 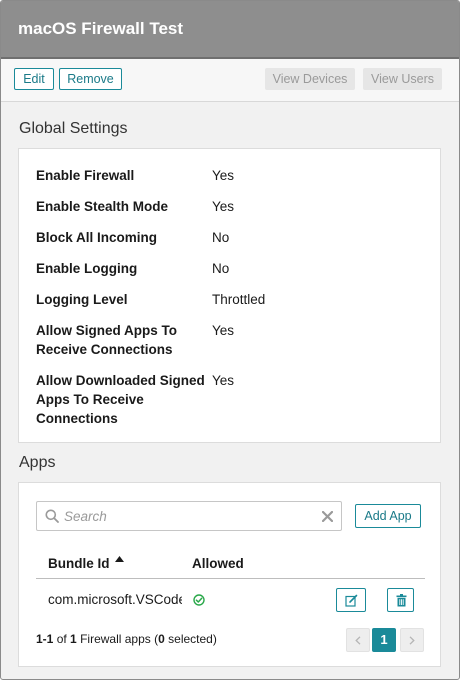 I want to click on global-settings-heading: Global Settings, so click(x=73, y=128).